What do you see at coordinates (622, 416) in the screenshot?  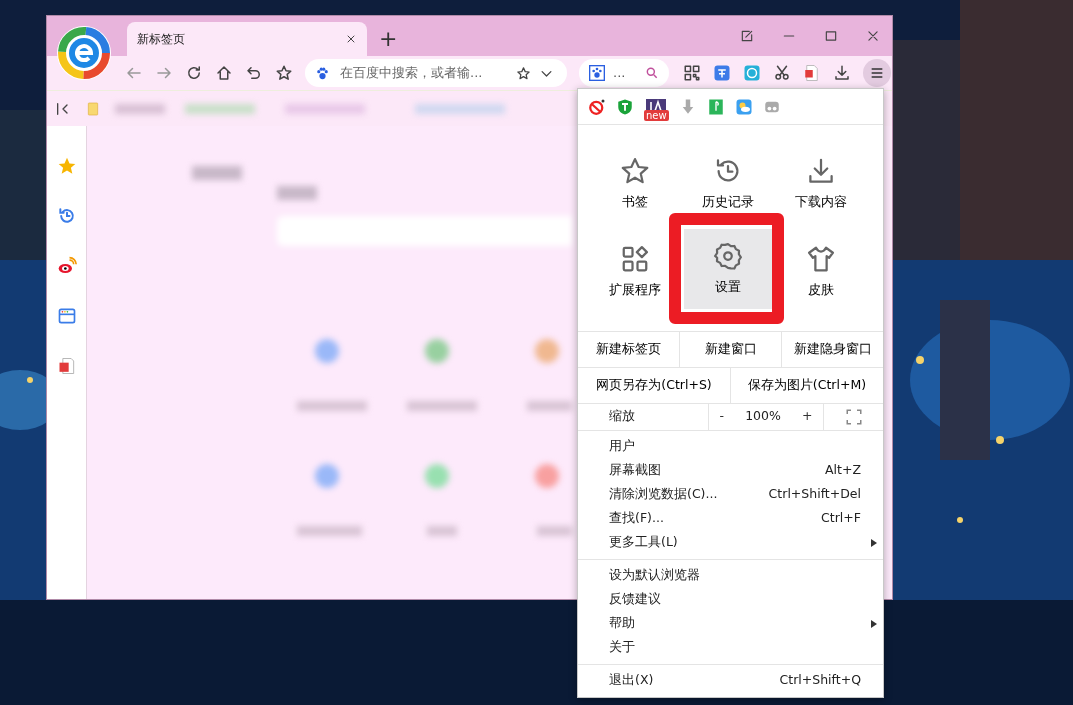 I see `zoom-label: 缩放` at bounding box center [622, 416].